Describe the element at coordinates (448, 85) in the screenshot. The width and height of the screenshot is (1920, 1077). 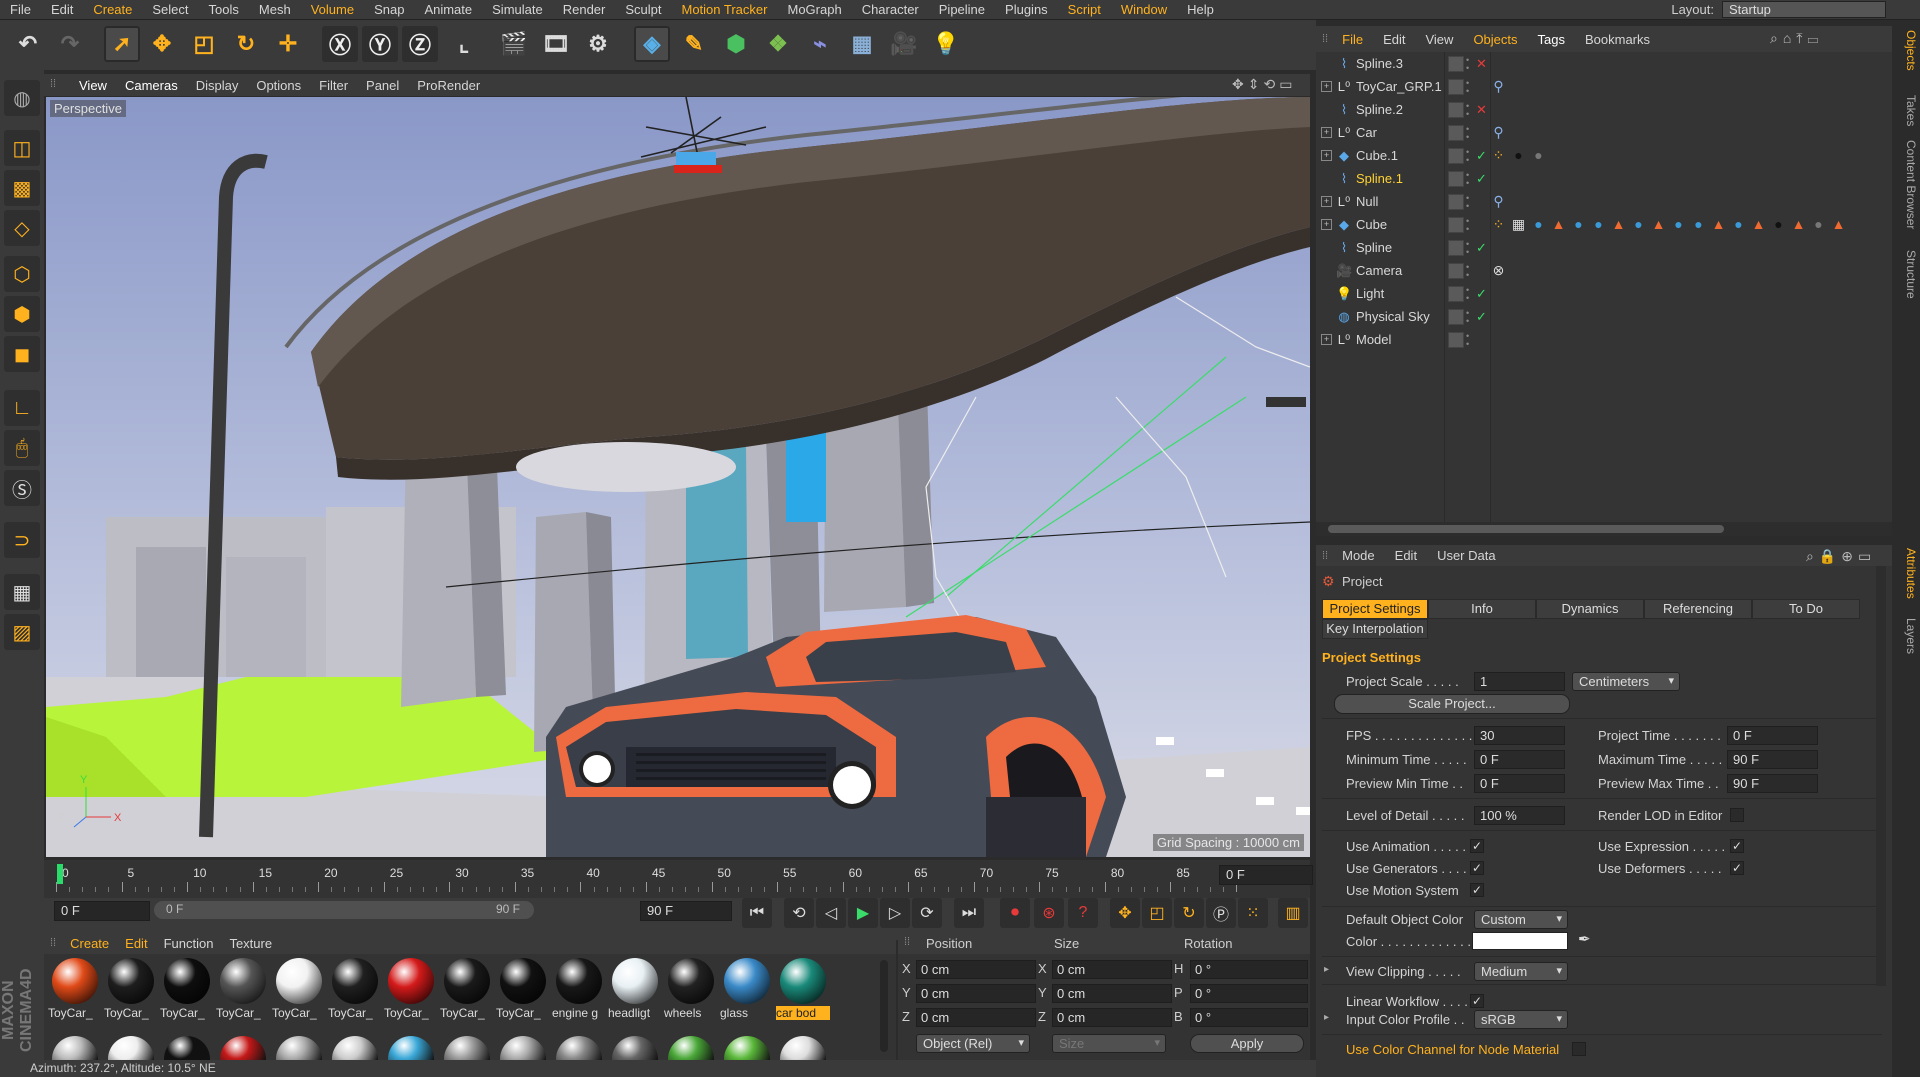
I see `viewport-menu-prorender: ProRender` at that location.